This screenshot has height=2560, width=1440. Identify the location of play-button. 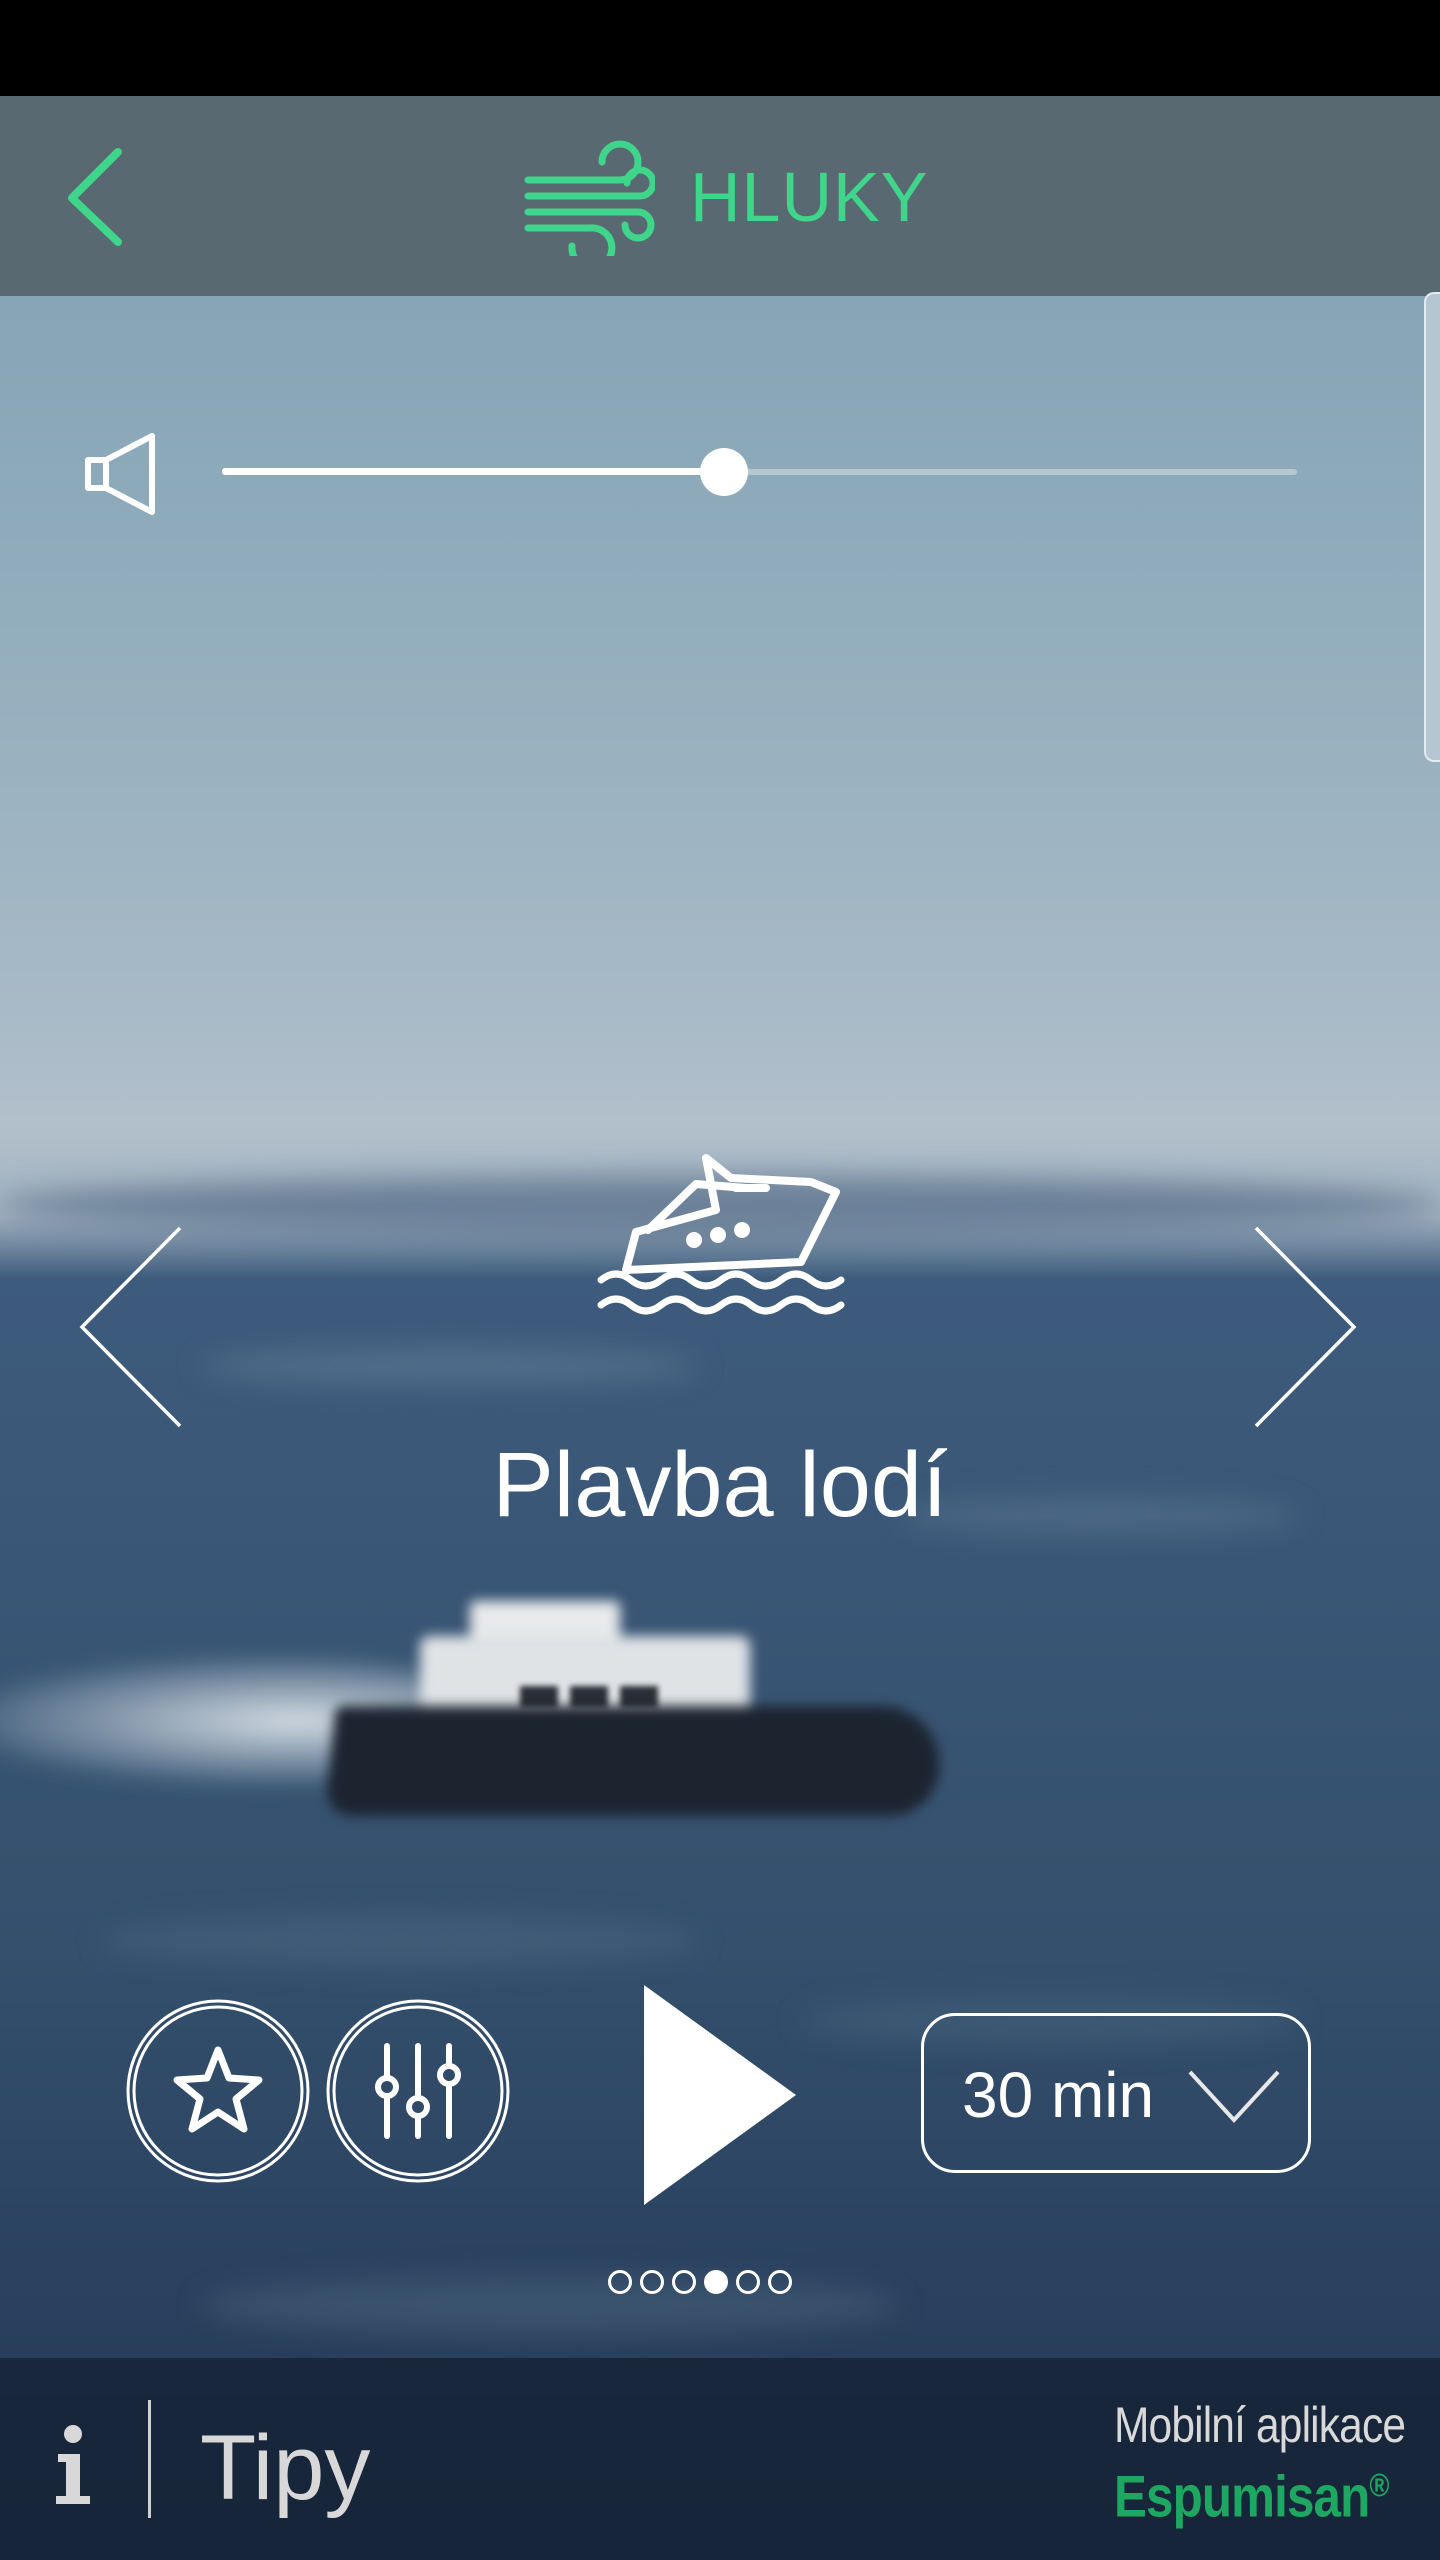
(720, 2095).